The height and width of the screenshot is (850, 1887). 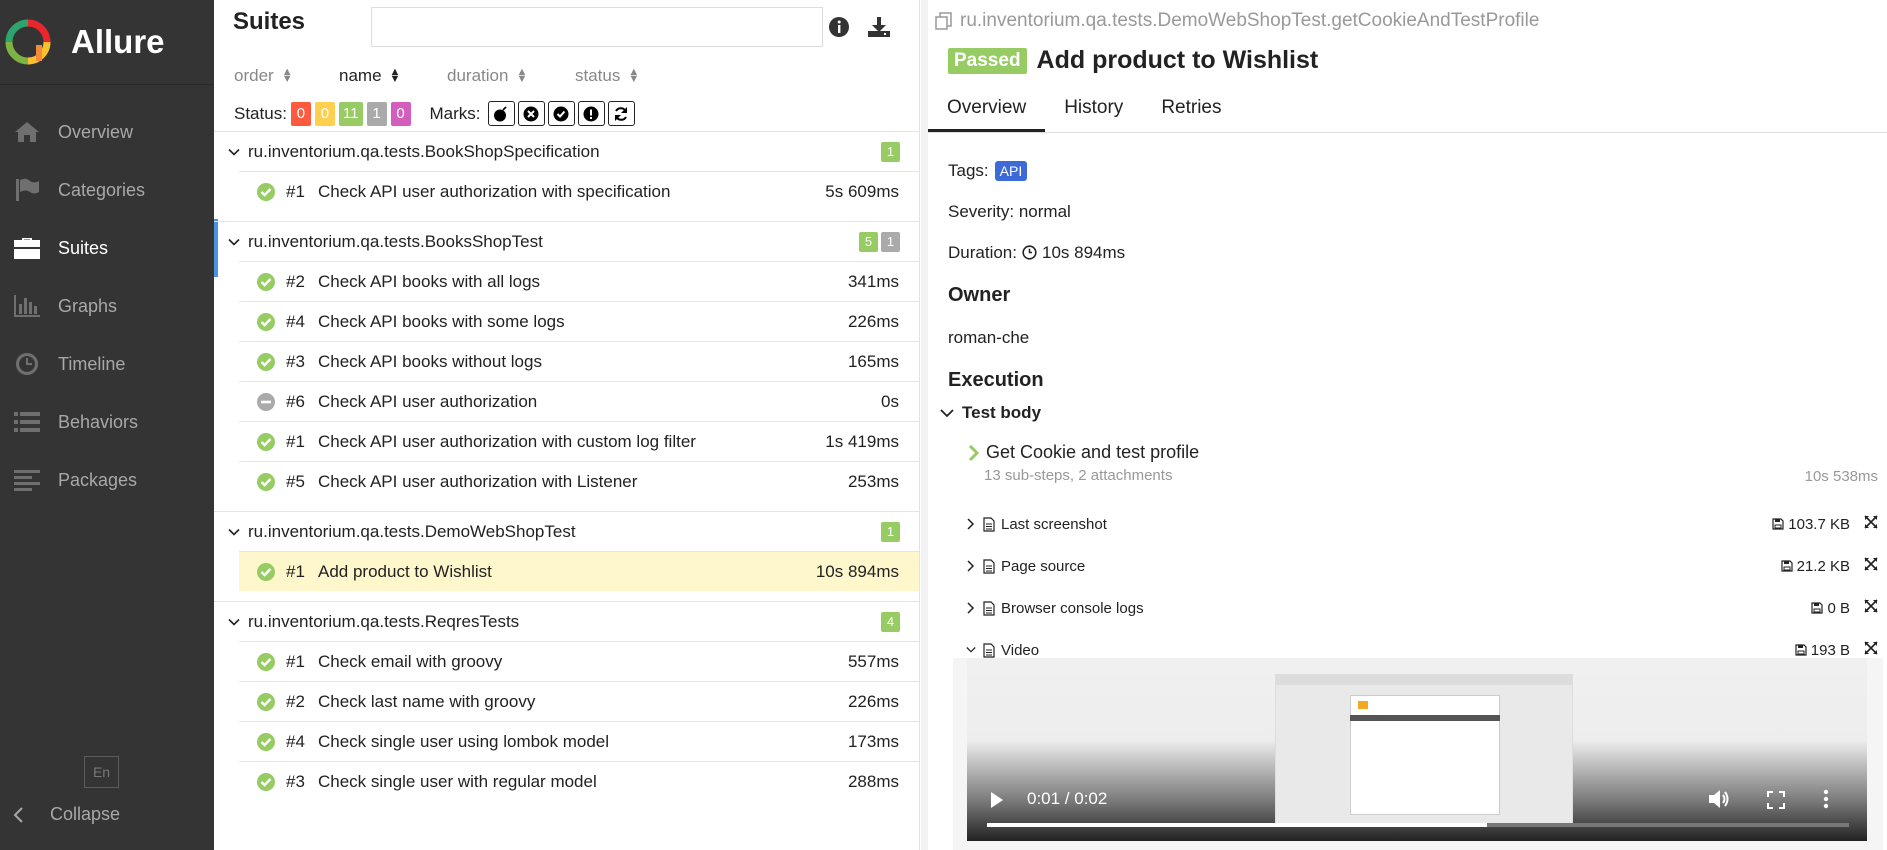 What do you see at coordinates (27, 132) in the screenshot?
I see `home-icon` at bounding box center [27, 132].